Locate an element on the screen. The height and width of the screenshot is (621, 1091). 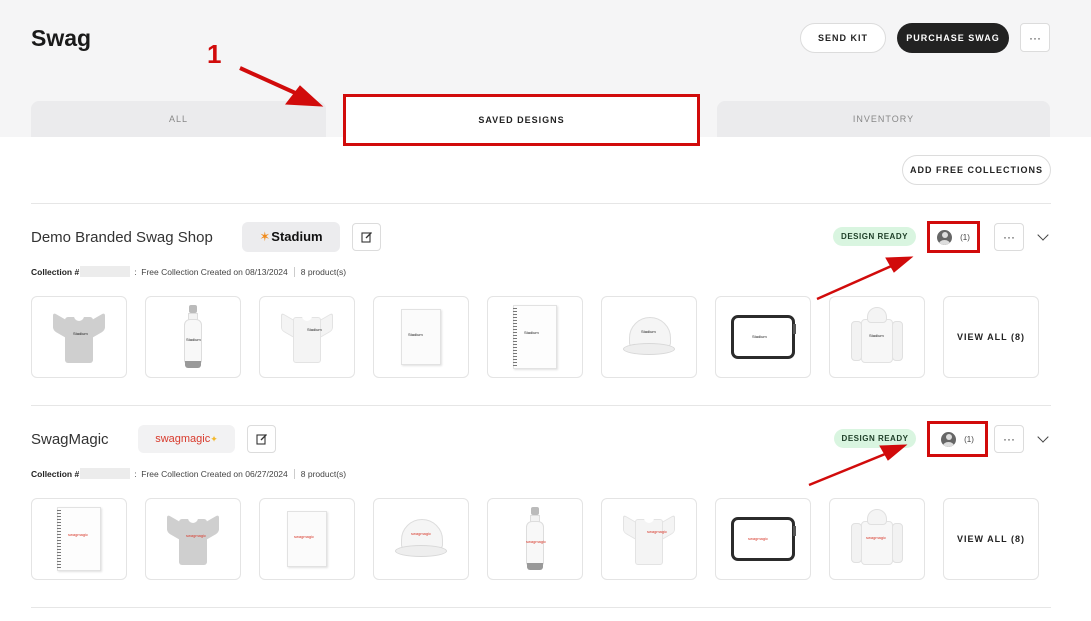
tab-saved-designs: SAVED DESIGNS is located at coordinates (521, 120).